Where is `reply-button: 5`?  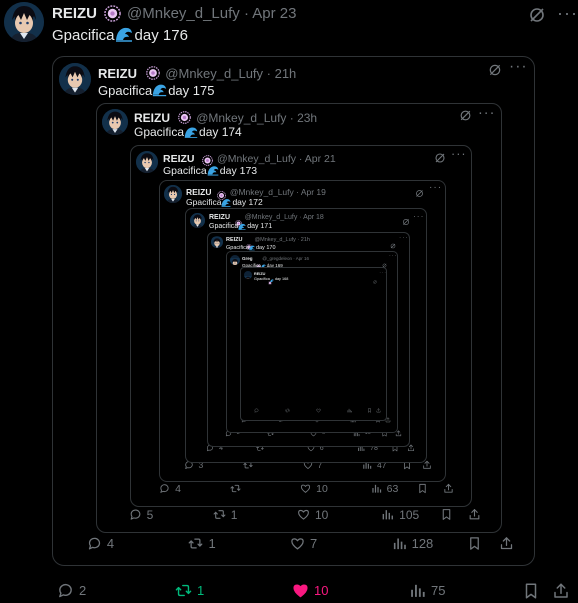
reply-button: 5 is located at coordinates (138, 515).